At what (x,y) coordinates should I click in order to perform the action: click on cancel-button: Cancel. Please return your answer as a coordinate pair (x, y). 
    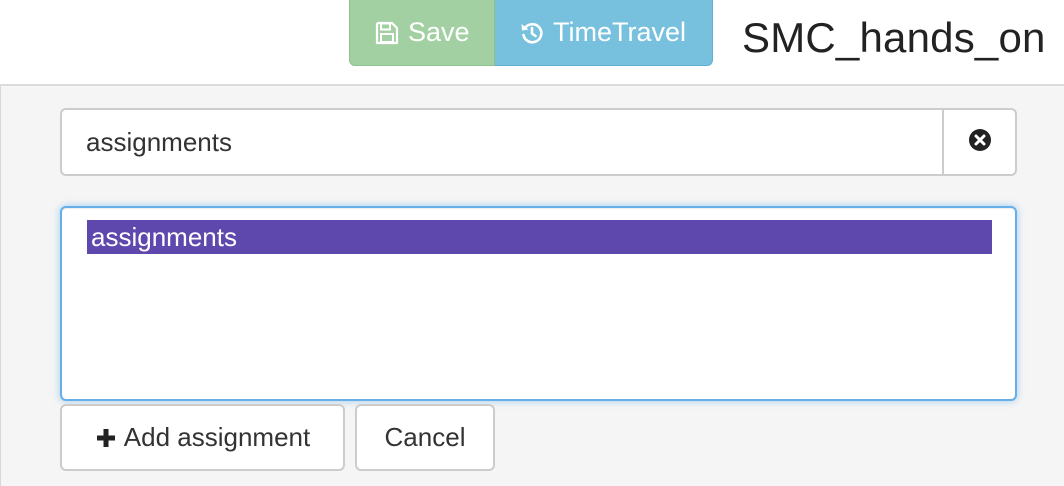
    Looking at the image, I should click on (425, 437).